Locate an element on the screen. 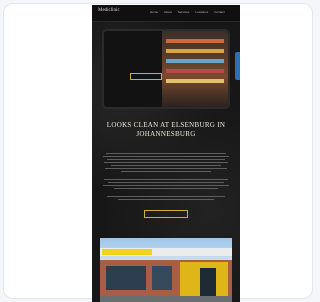 The height and width of the screenshot is (302, 320). nav-item-locations: Locations is located at coordinates (201, 12).